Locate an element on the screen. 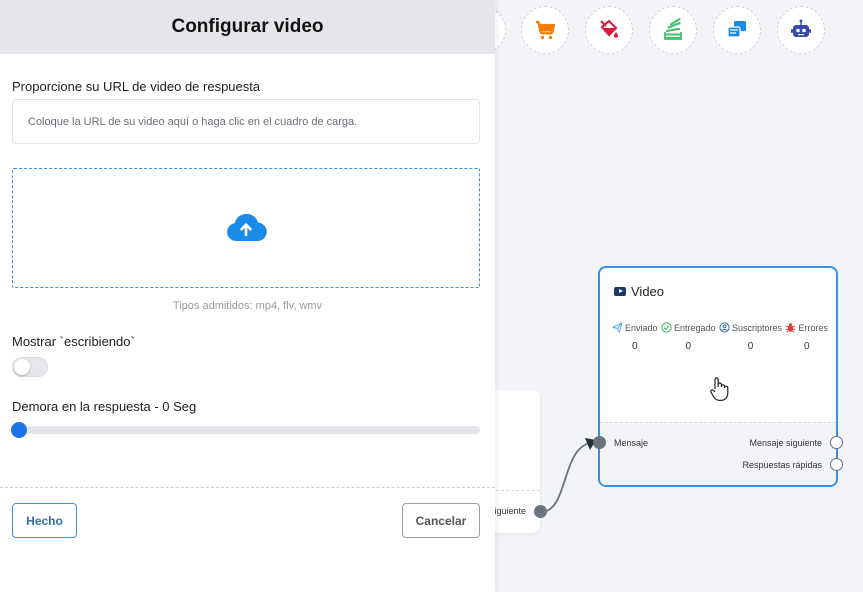 This screenshot has height=592, width=863. panel-header: Configurar video is located at coordinates (247, 27).